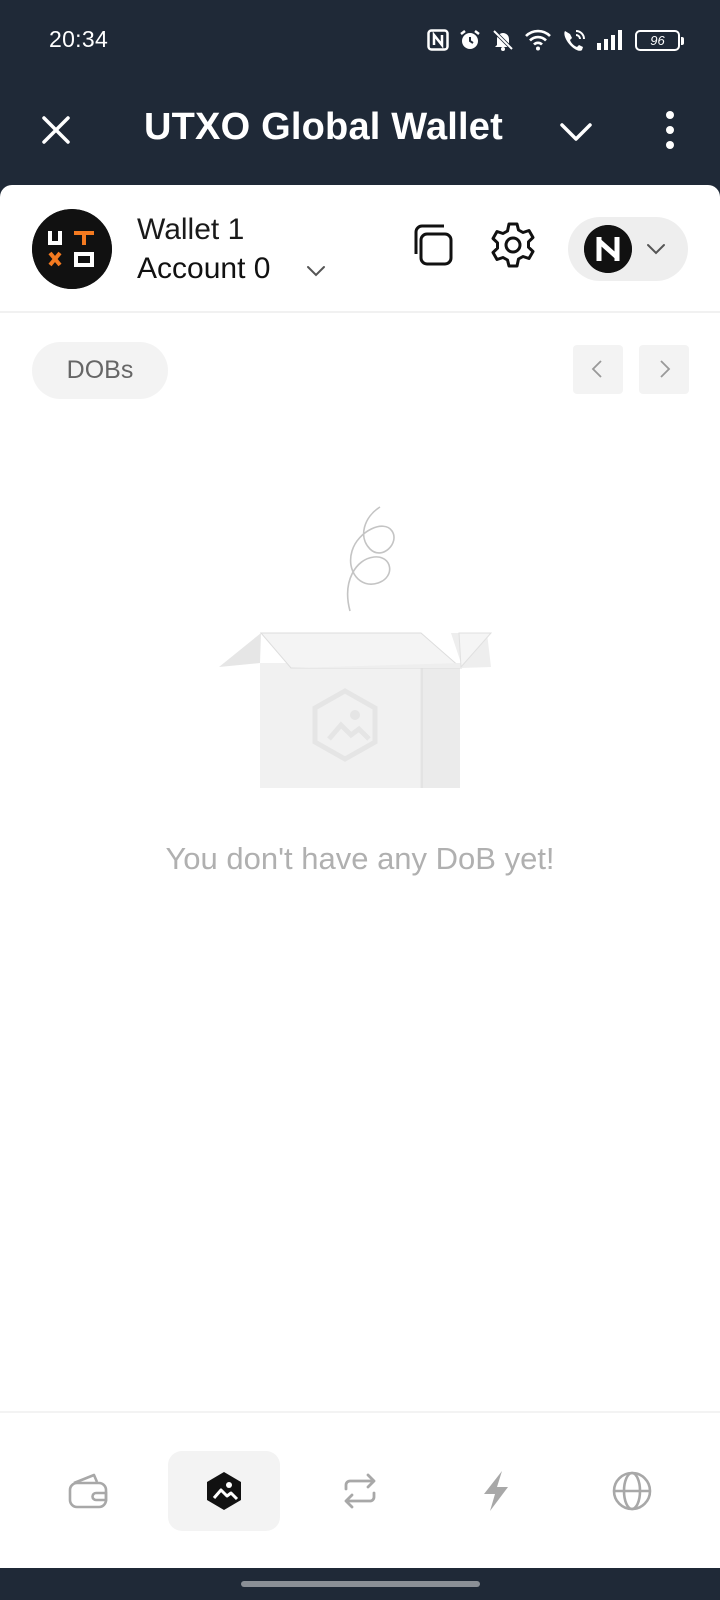  Describe the element at coordinates (56, 130) in the screenshot. I see `close-icon` at that location.